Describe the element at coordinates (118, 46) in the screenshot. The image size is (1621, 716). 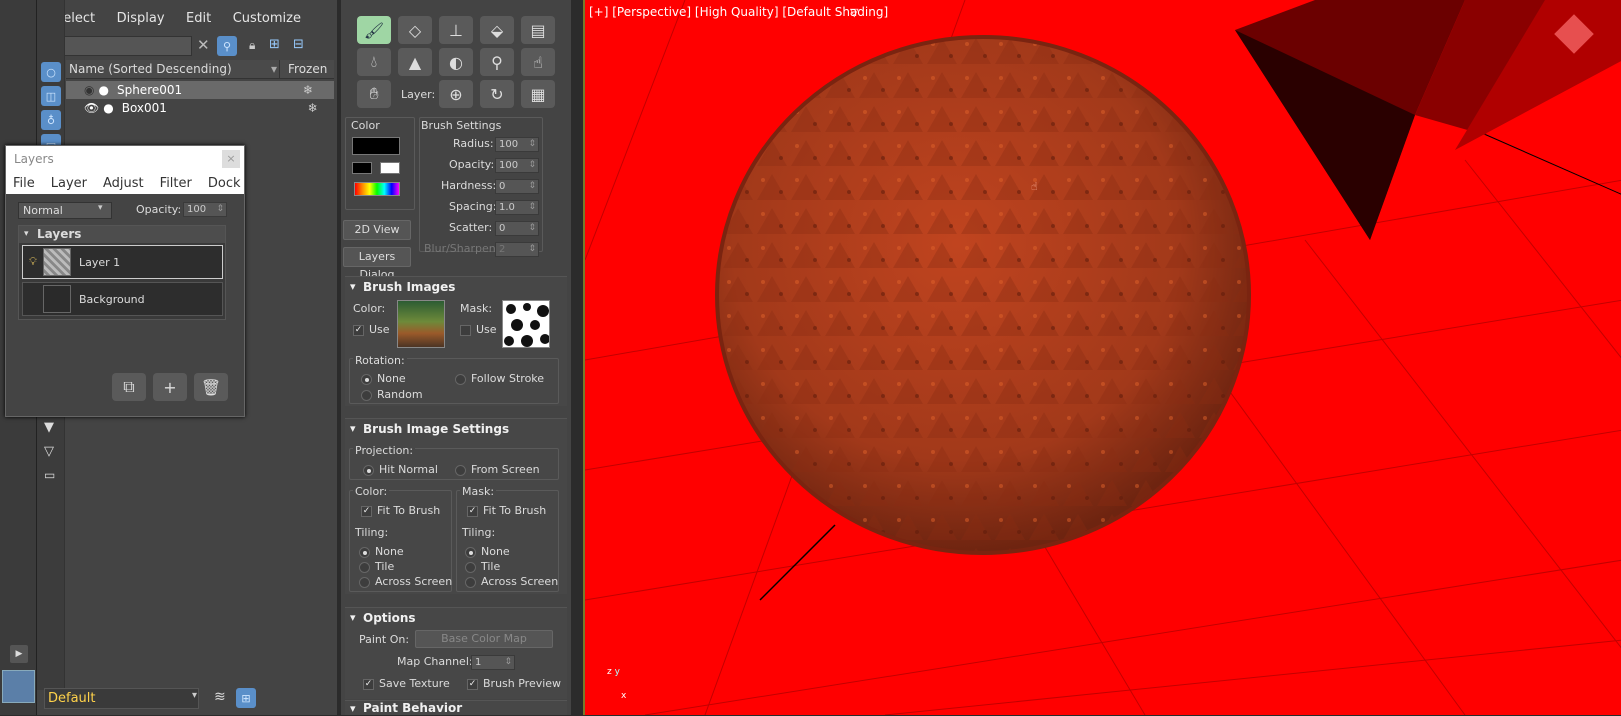
I see `search-input` at that location.